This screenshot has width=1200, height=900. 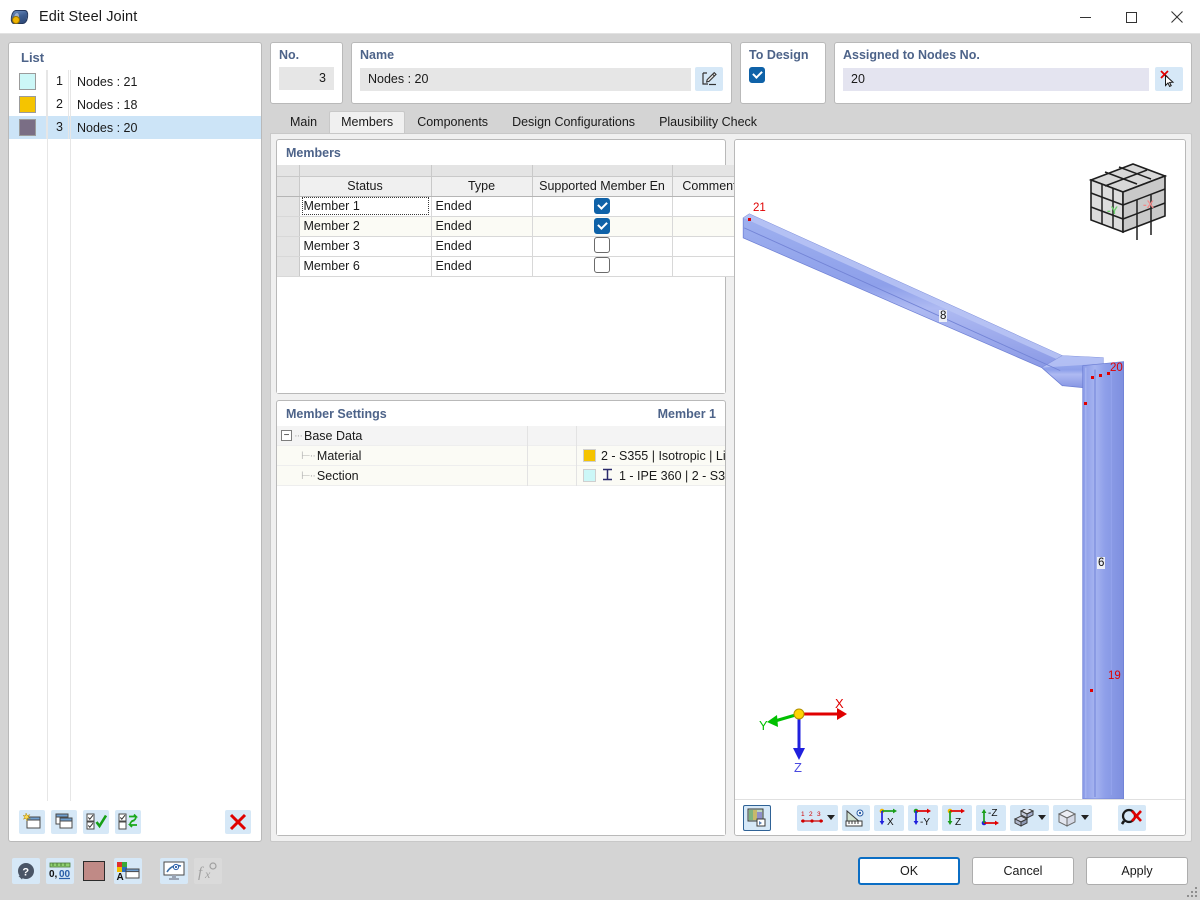 What do you see at coordinates (207, 874) in the screenshot?
I see `svg-text: x` at bounding box center [207, 874].